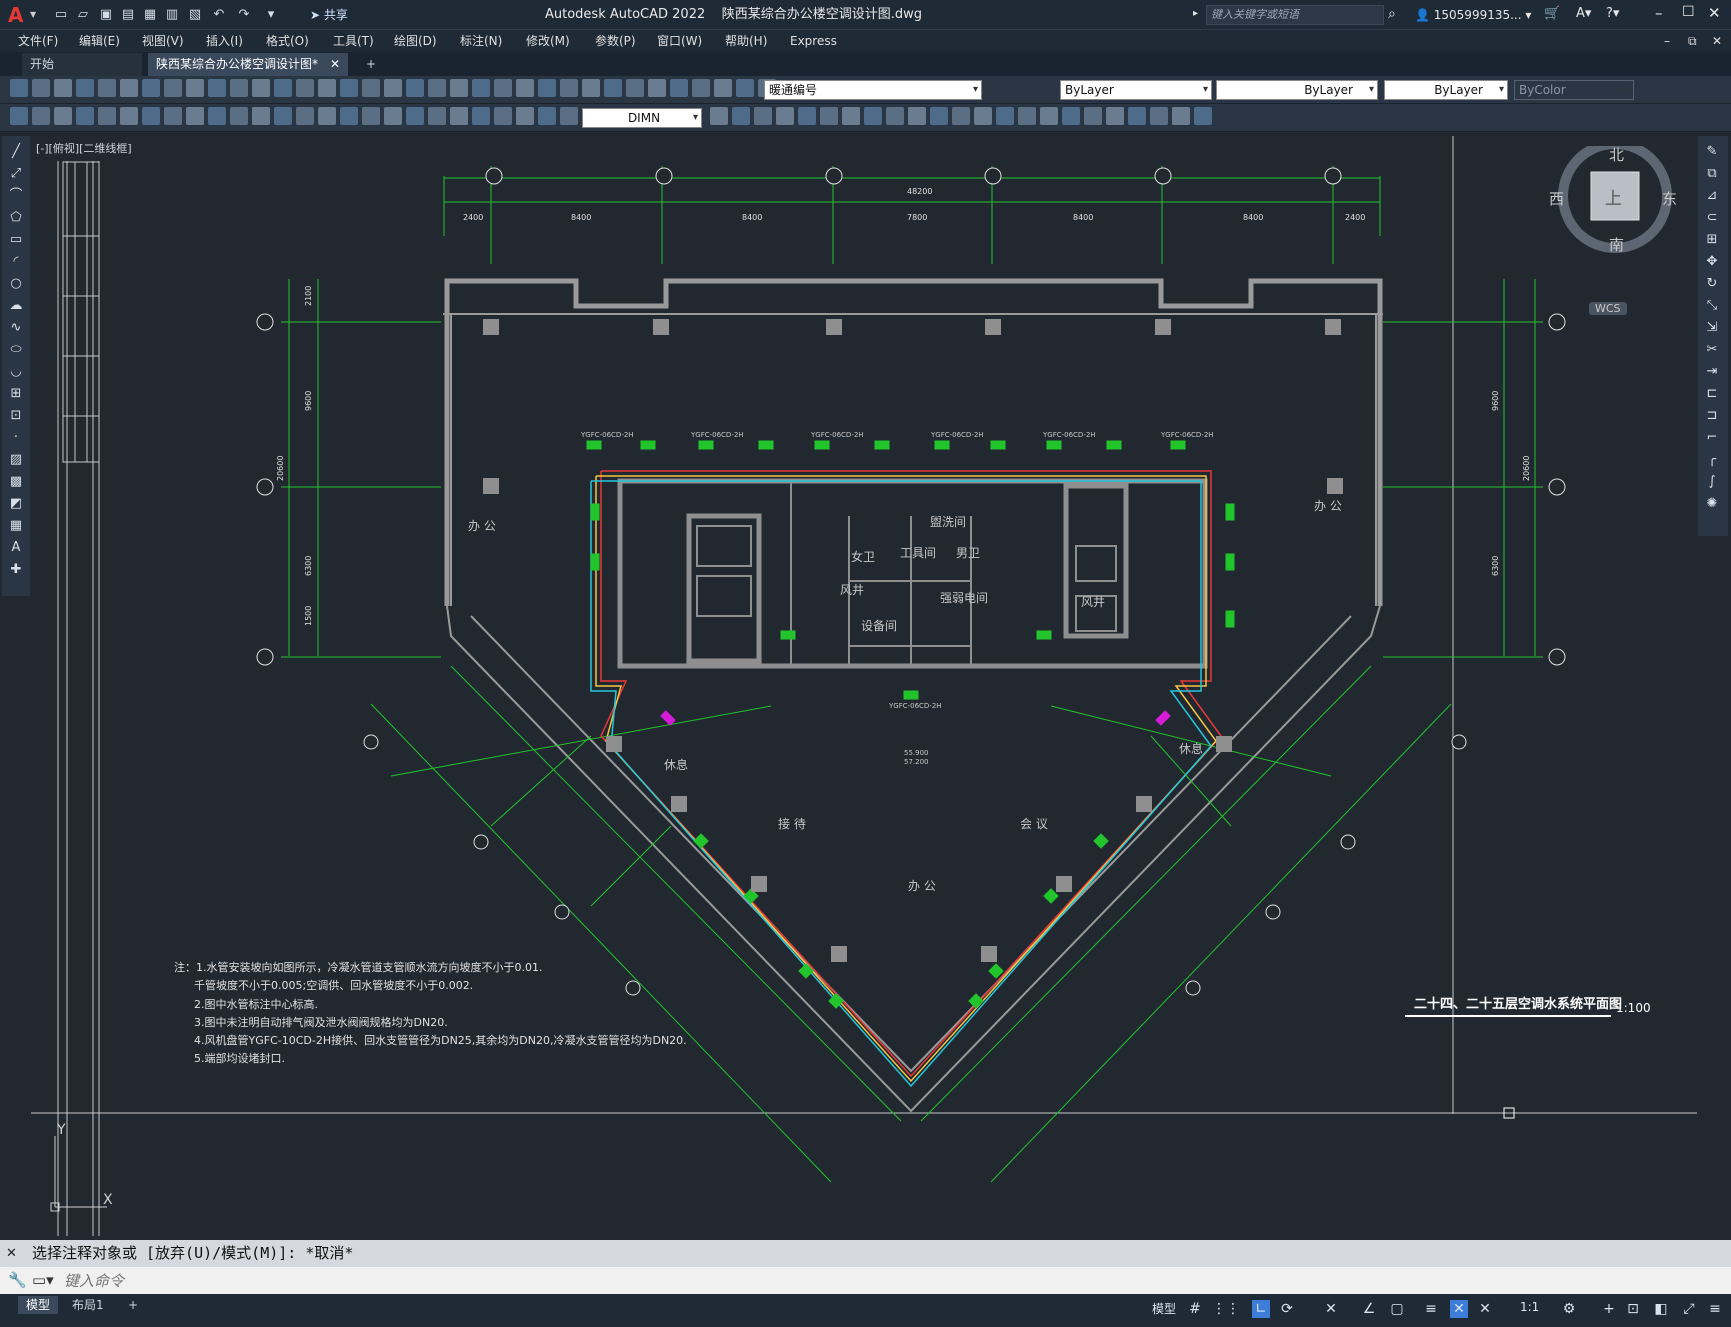 This screenshot has width=1731, height=1327. What do you see at coordinates (16, 570) in the screenshot?
I see `add-selected-icon: ✚` at bounding box center [16, 570].